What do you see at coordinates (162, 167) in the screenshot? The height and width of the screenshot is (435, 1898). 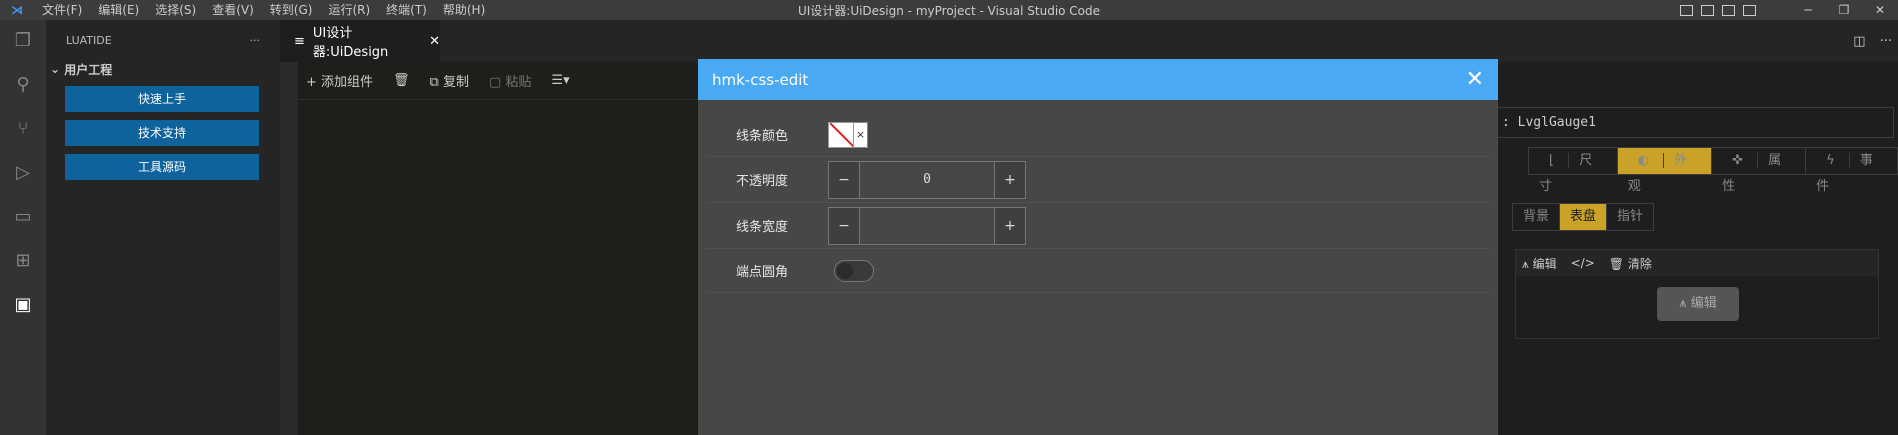 I see `tool-source-button: 工具源码` at bounding box center [162, 167].